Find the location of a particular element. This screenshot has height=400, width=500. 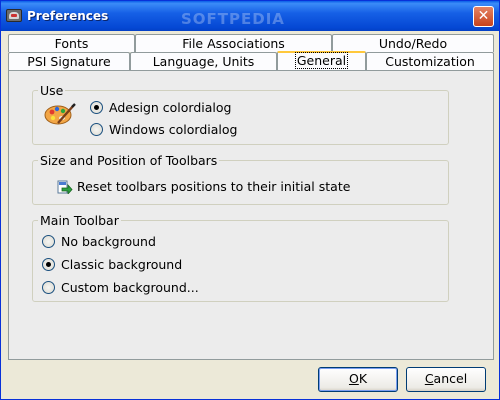

cancel-button: Cancel is located at coordinates (446, 379).